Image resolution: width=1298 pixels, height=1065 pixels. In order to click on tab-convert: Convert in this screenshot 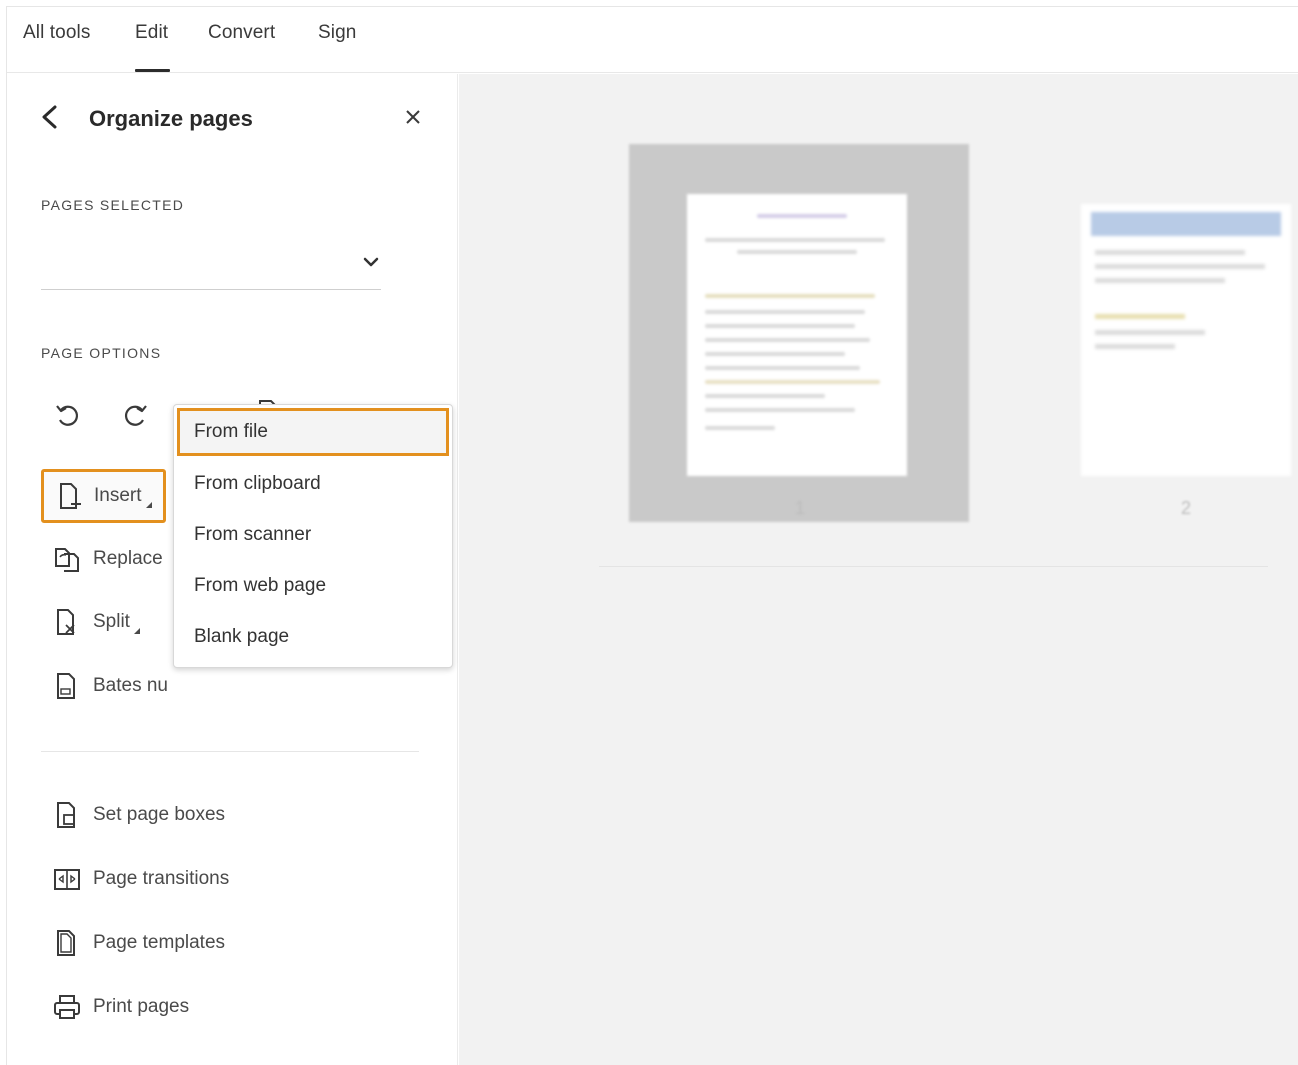, I will do `click(241, 33)`.